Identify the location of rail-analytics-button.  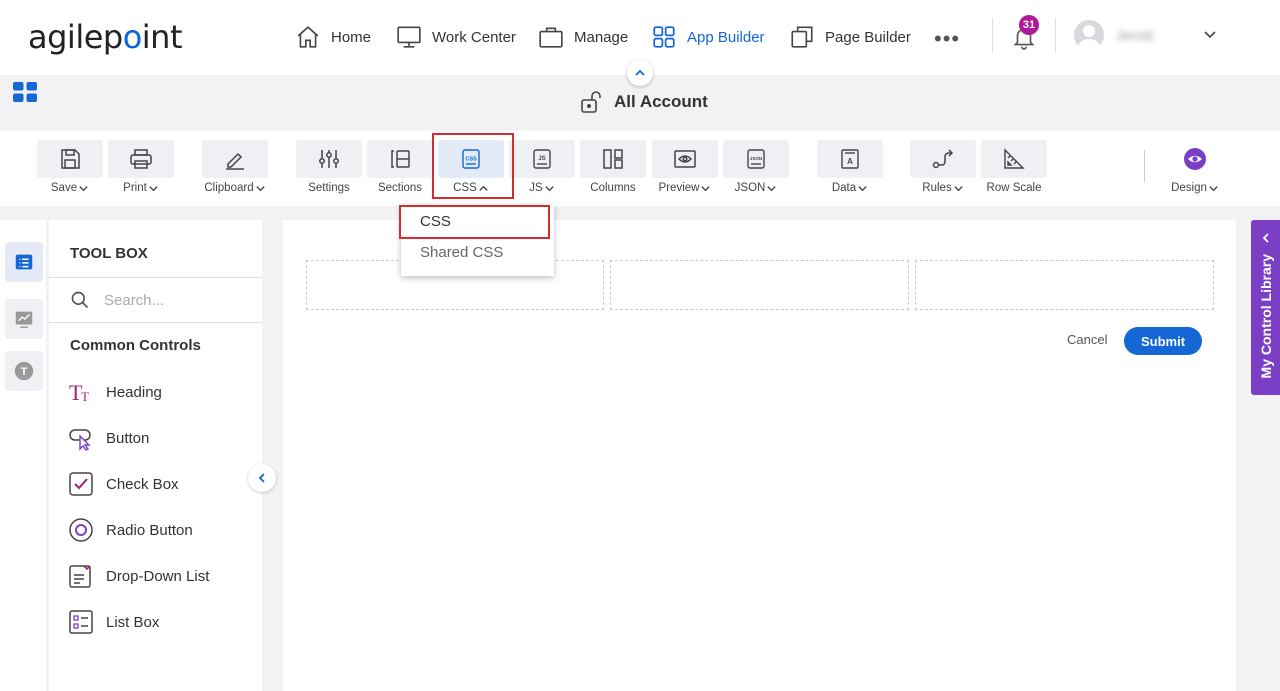
(24, 319).